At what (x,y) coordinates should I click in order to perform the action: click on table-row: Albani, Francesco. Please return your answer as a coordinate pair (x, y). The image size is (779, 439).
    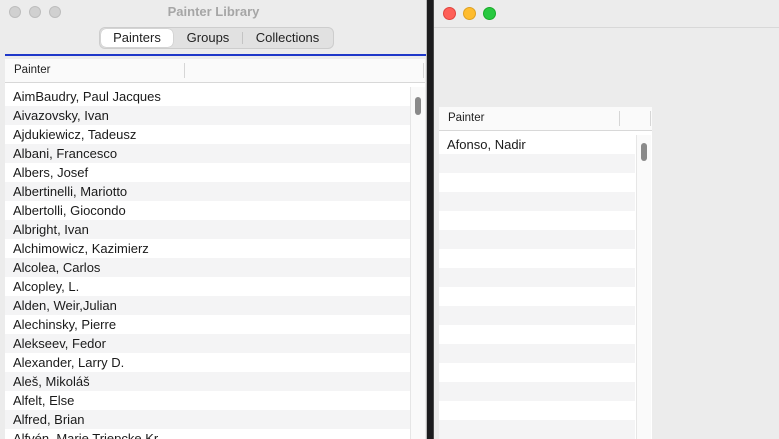
    Looking at the image, I should click on (207, 153).